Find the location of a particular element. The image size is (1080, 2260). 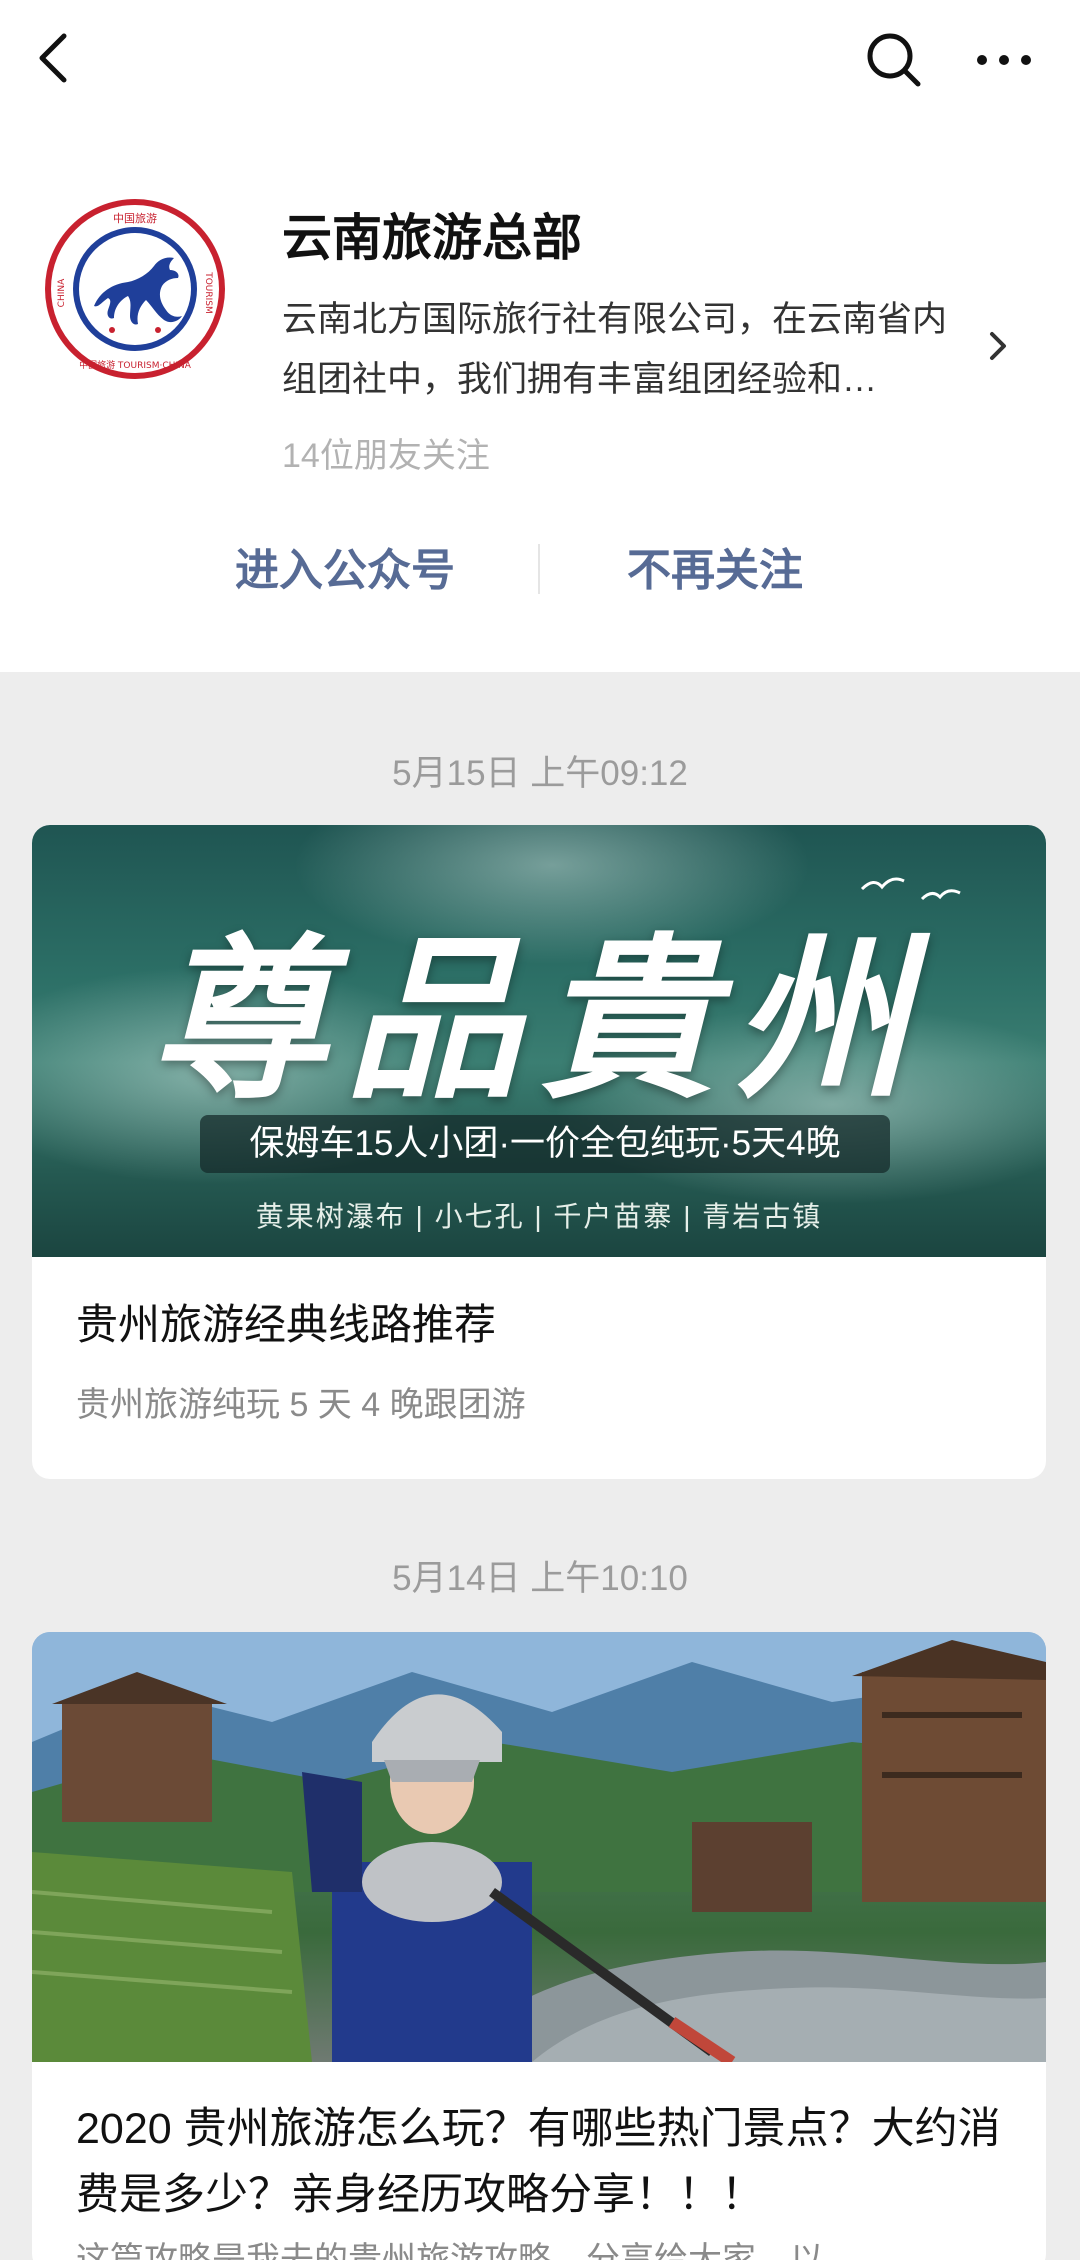

enter-account-button: 进入公众号 is located at coordinates (345, 571).